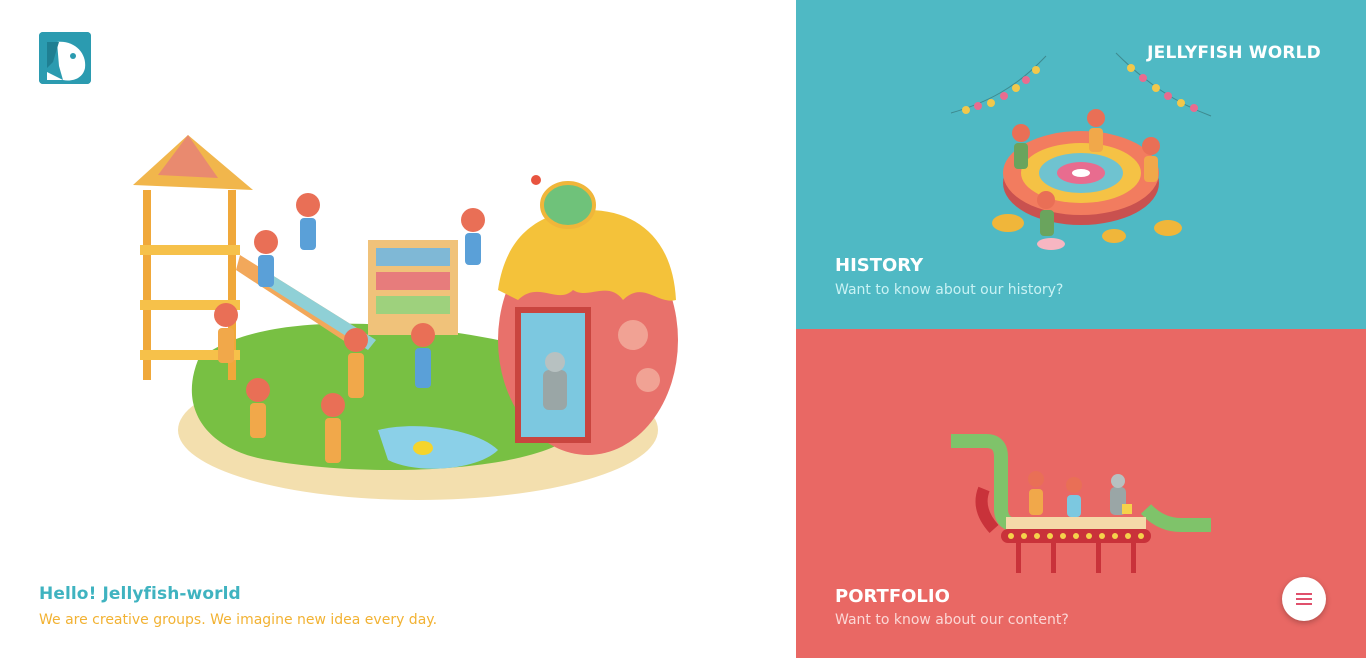 The width and height of the screenshot is (1366, 658). Describe the element at coordinates (1081, 151) in the screenshot. I see `candy-table-party-illustration` at that location.